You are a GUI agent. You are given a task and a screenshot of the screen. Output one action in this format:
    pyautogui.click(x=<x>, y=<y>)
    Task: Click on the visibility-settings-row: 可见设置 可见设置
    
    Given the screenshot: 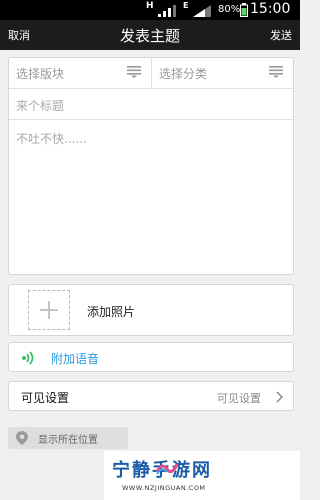 What is the action you would take?
    pyautogui.click(x=151, y=396)
    